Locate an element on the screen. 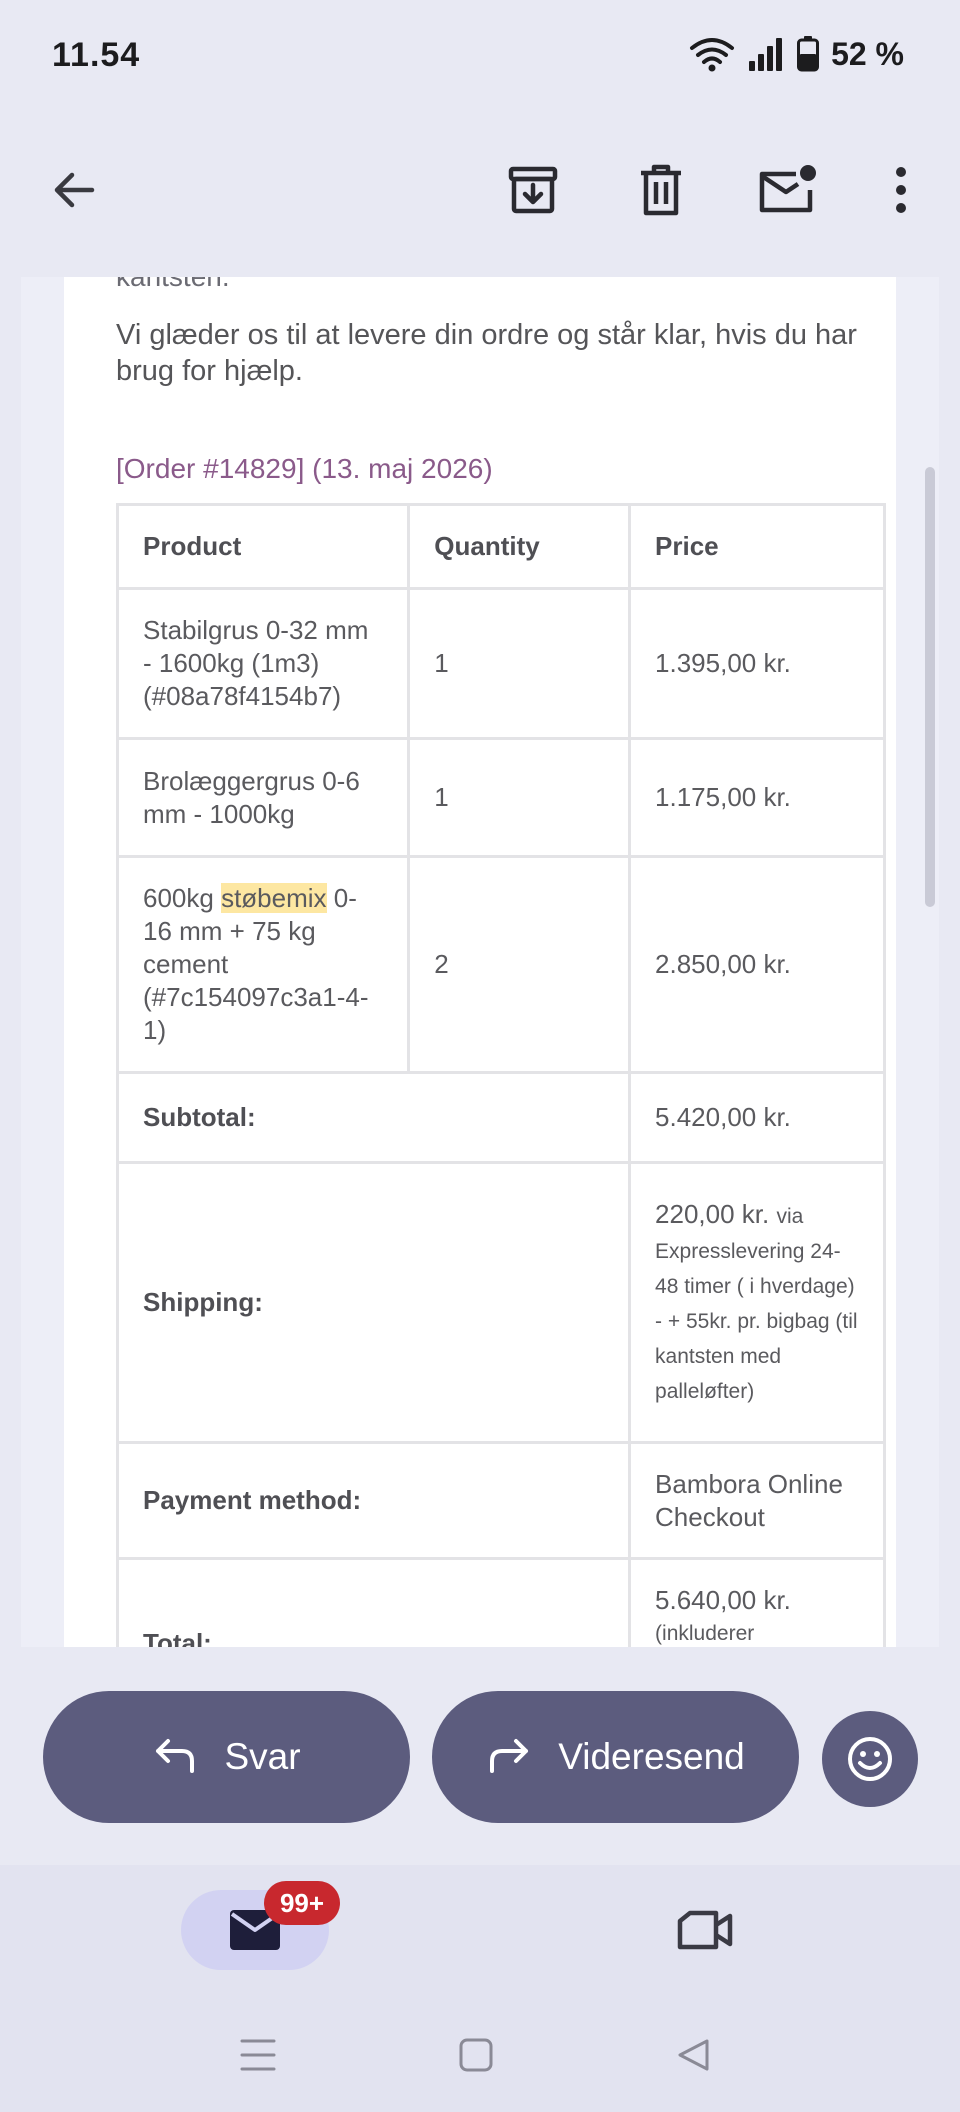 This screenshot has height=2112, width=960. unread-count-badge: 99+ is located at coordinates (302, 1903).